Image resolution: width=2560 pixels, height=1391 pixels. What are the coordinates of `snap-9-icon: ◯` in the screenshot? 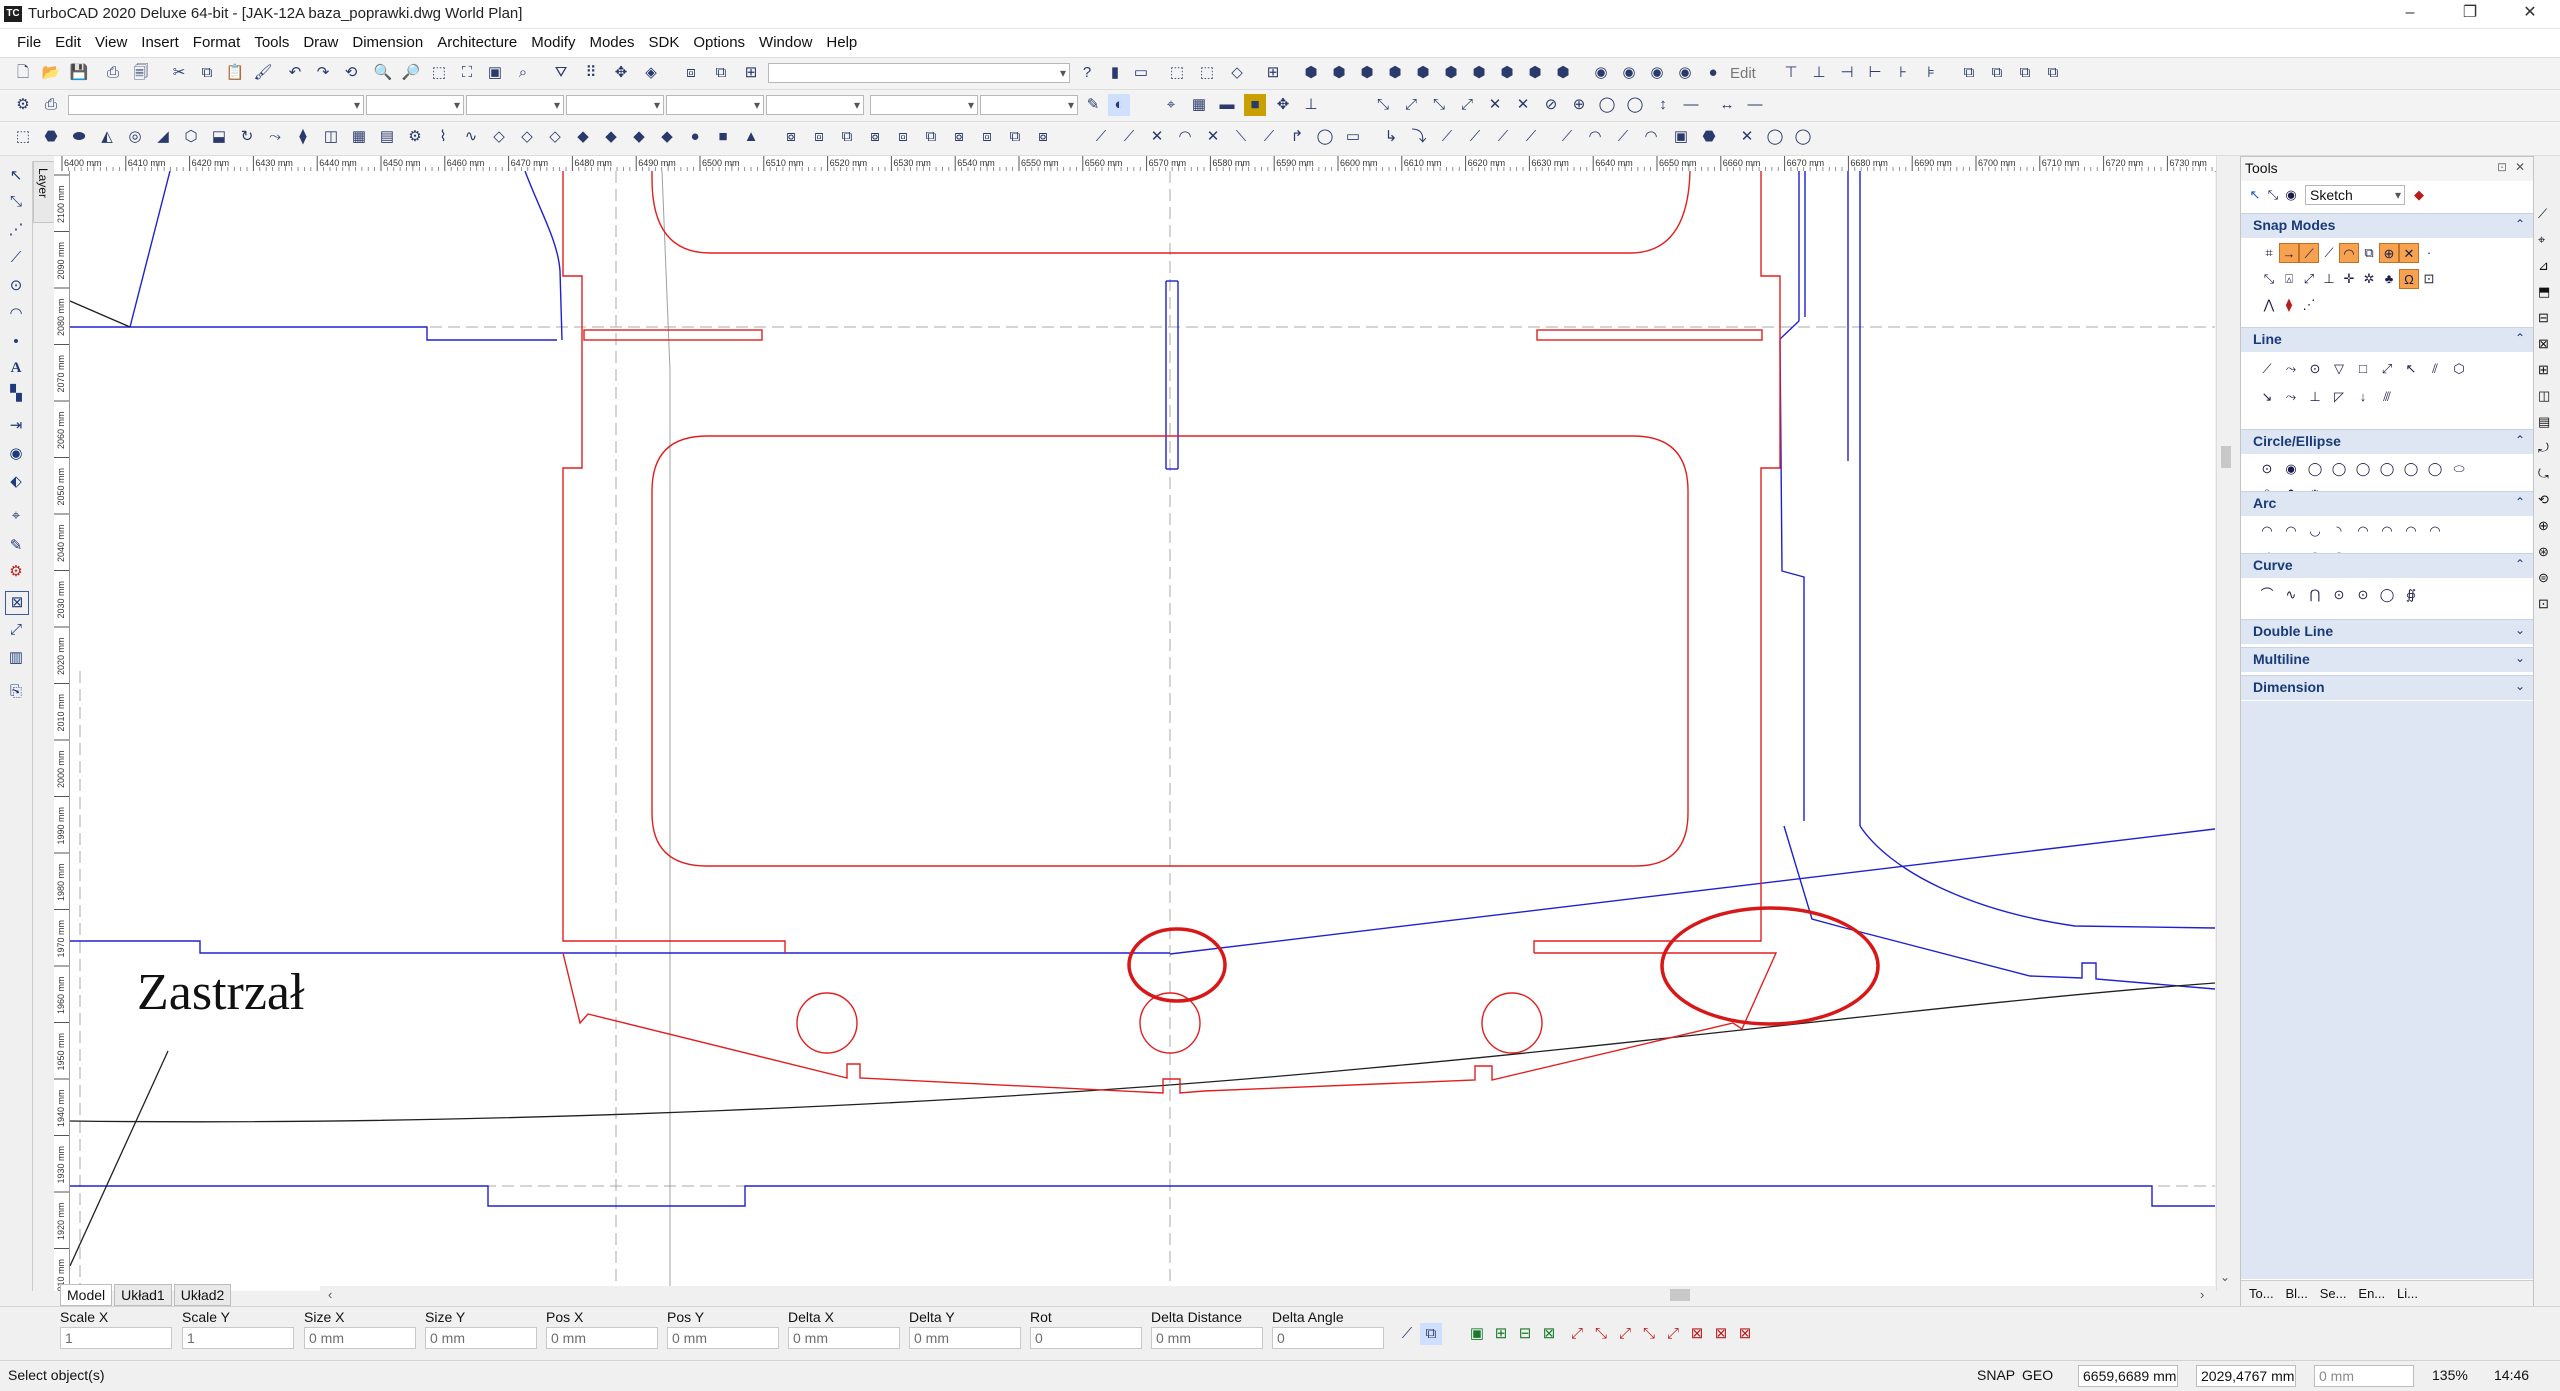 It's located at (1607, 105).